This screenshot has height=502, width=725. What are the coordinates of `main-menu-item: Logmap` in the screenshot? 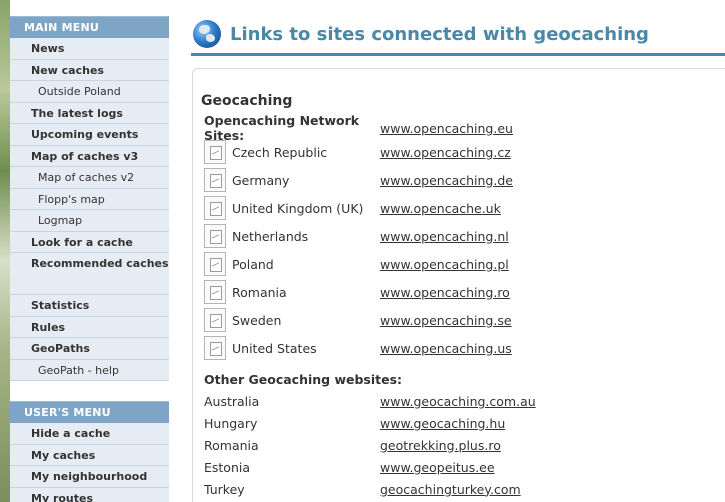 It's located at (89, 221).